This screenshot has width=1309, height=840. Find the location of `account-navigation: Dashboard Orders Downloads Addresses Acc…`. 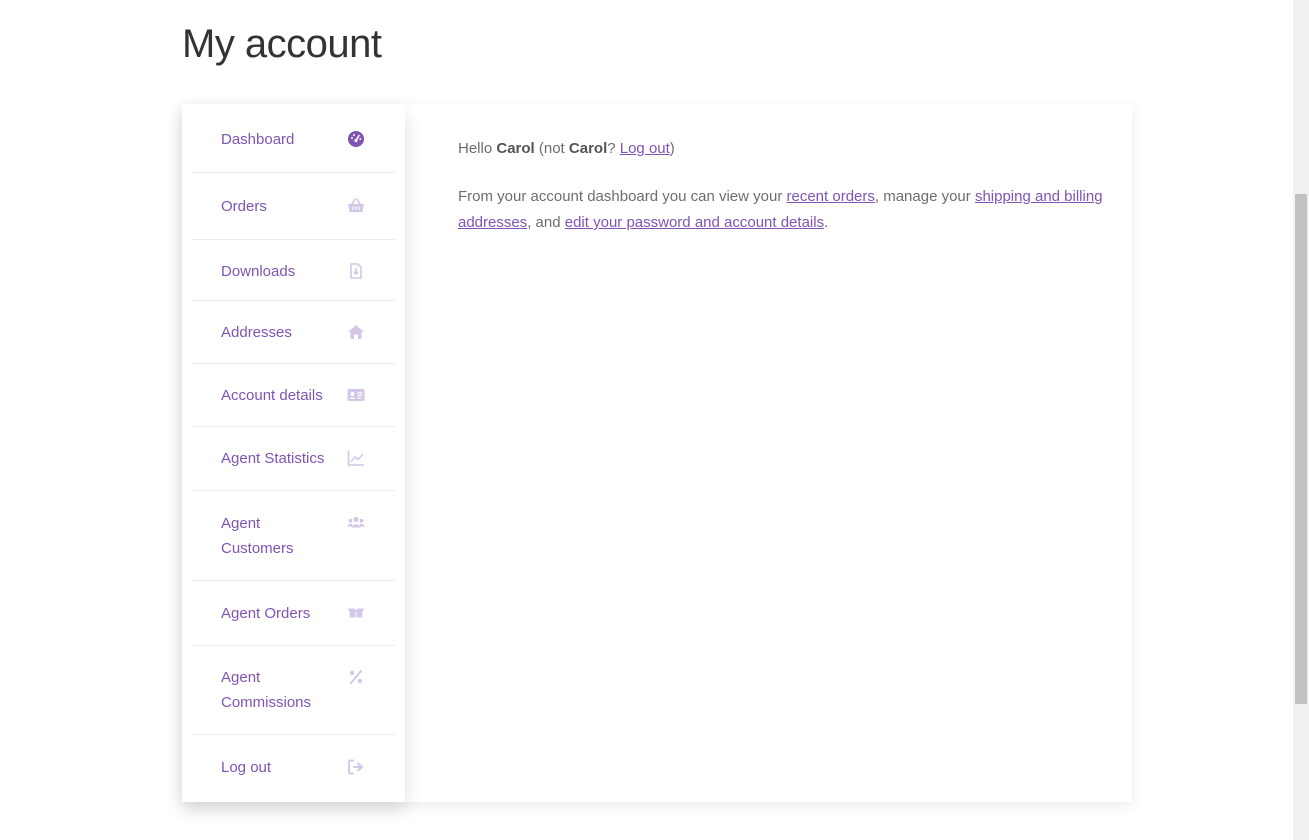

account-navigation: Dashboard Orders Downloads Addresses Acc… is located at coordinates (293, 453).